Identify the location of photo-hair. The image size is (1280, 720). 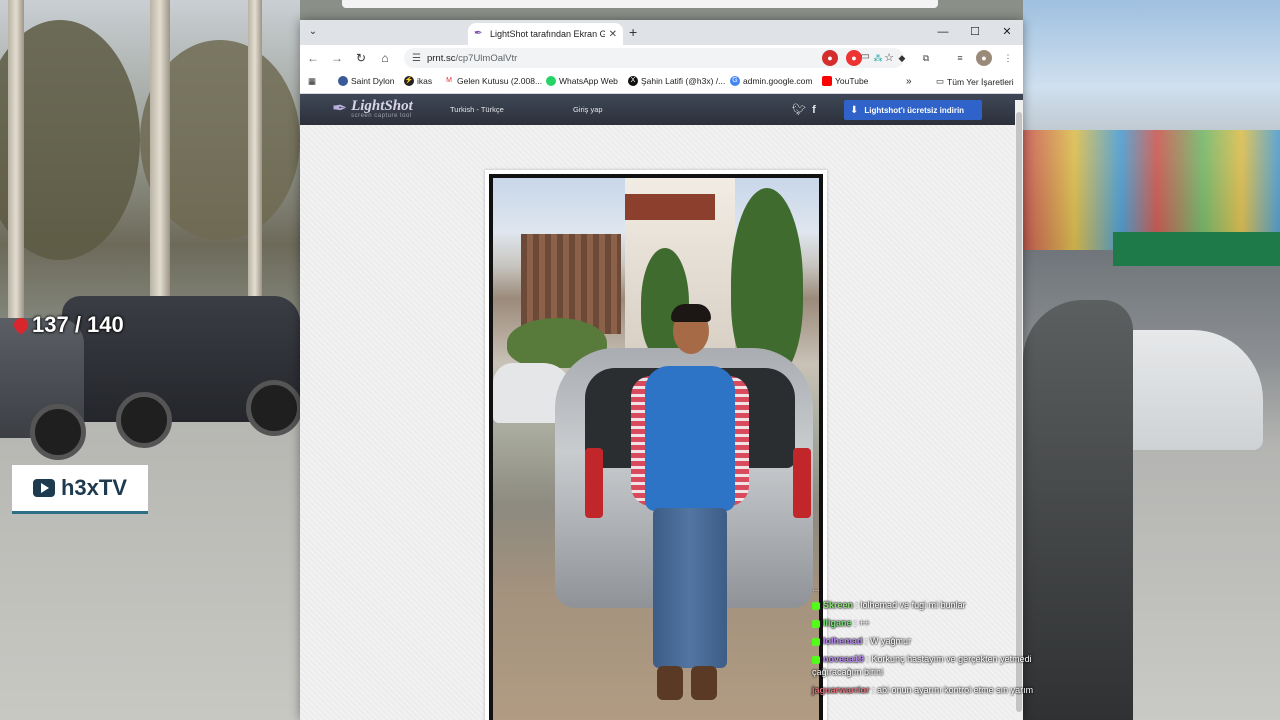
(691, 313).